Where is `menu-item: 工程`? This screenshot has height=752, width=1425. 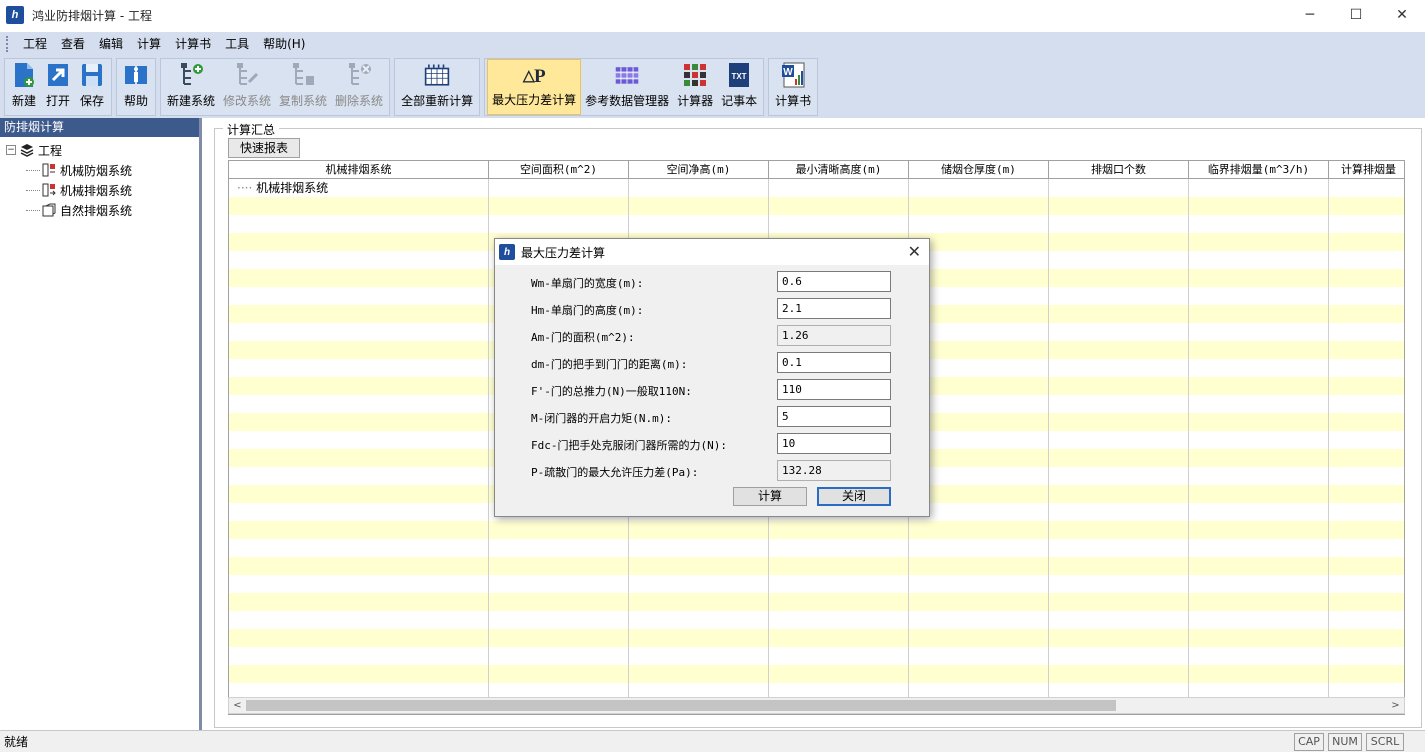 menu-item: 工程 is located at coordinates (35, 44).